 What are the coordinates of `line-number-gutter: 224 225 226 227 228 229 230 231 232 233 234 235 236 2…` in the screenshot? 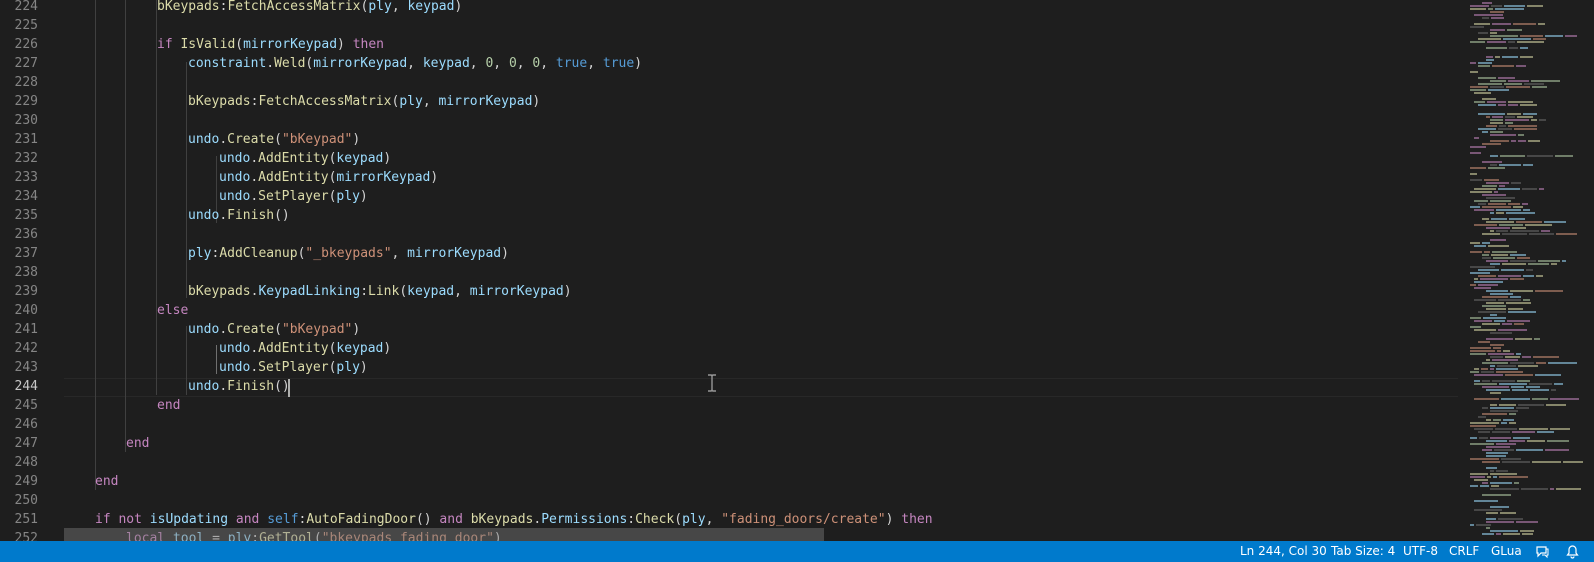 It's located at (30, 270).